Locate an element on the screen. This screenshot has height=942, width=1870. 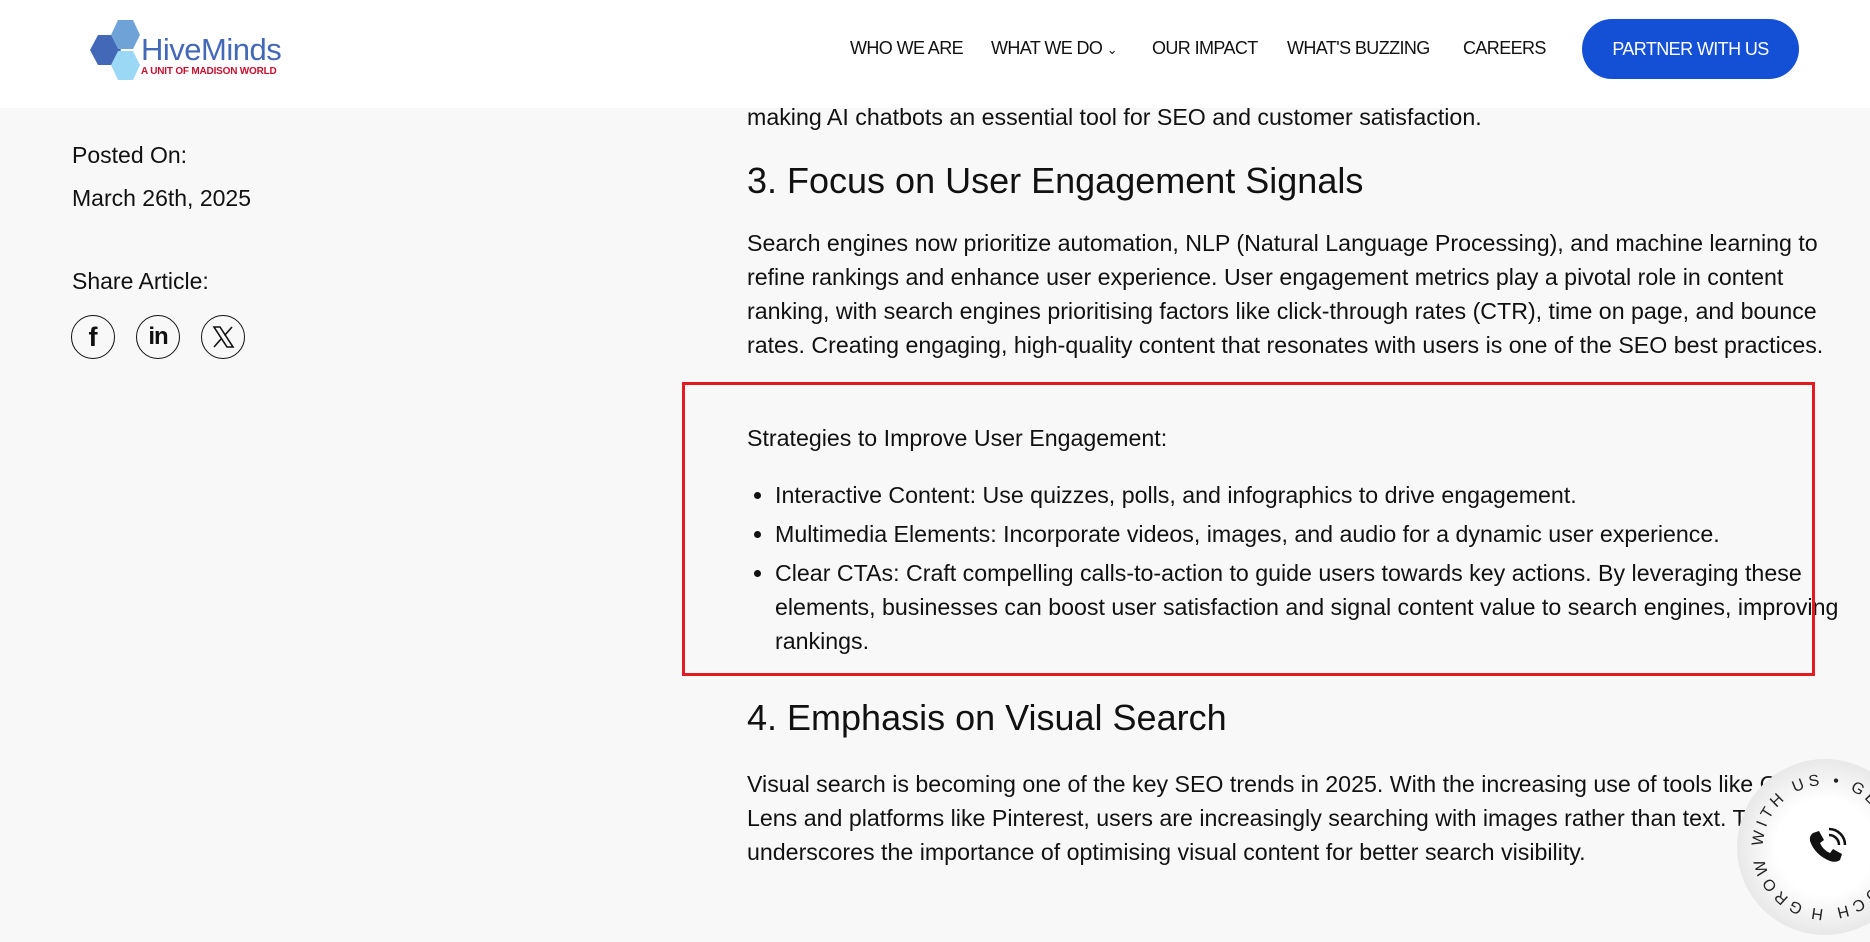
logo-name: HiveMinds is located at coordinates (211, 49).